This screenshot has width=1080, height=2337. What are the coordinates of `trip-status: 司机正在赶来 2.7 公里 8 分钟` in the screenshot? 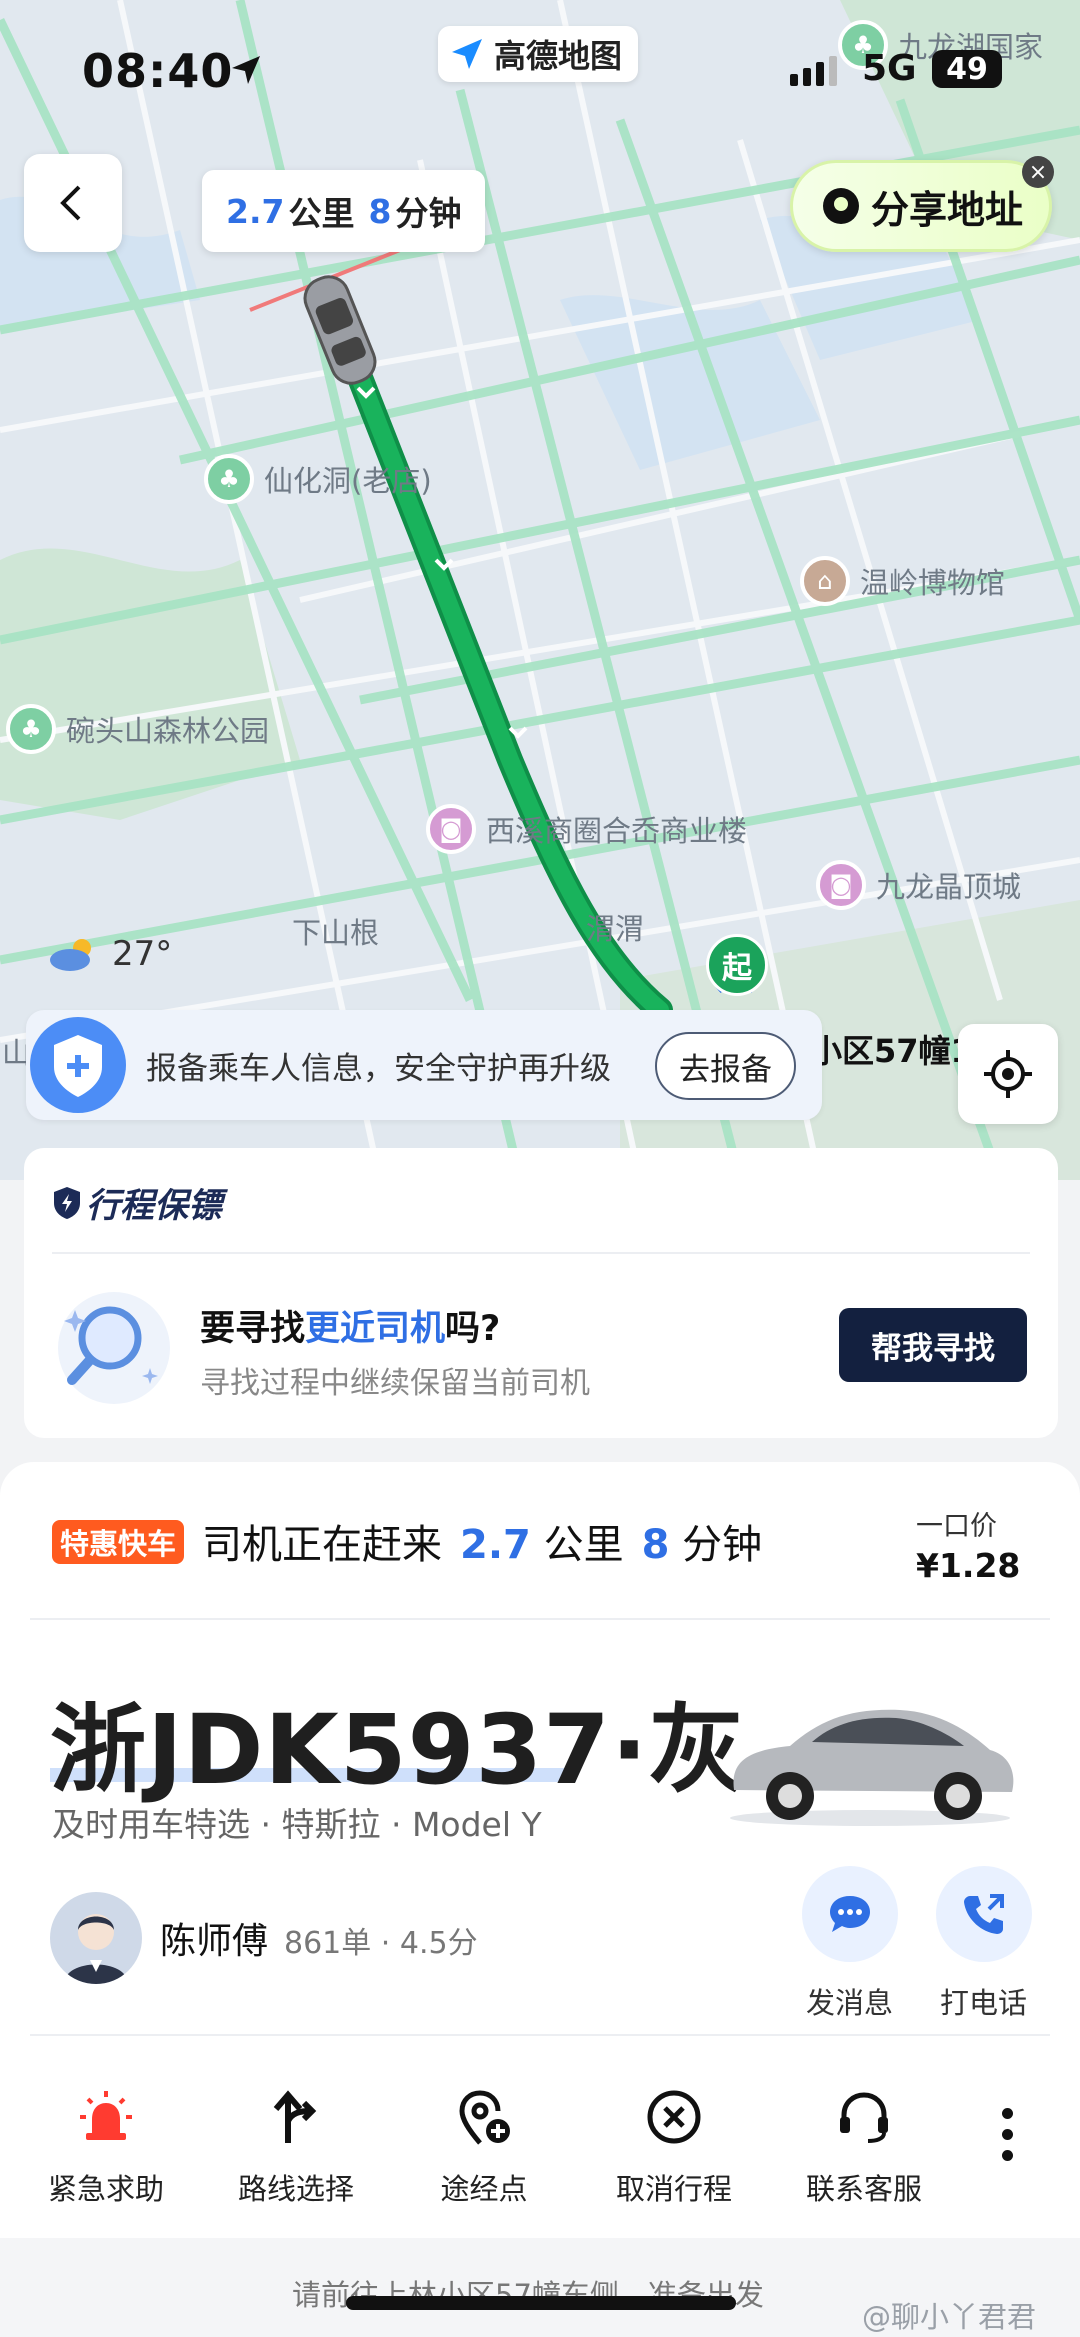 It's located at (482, 1545).